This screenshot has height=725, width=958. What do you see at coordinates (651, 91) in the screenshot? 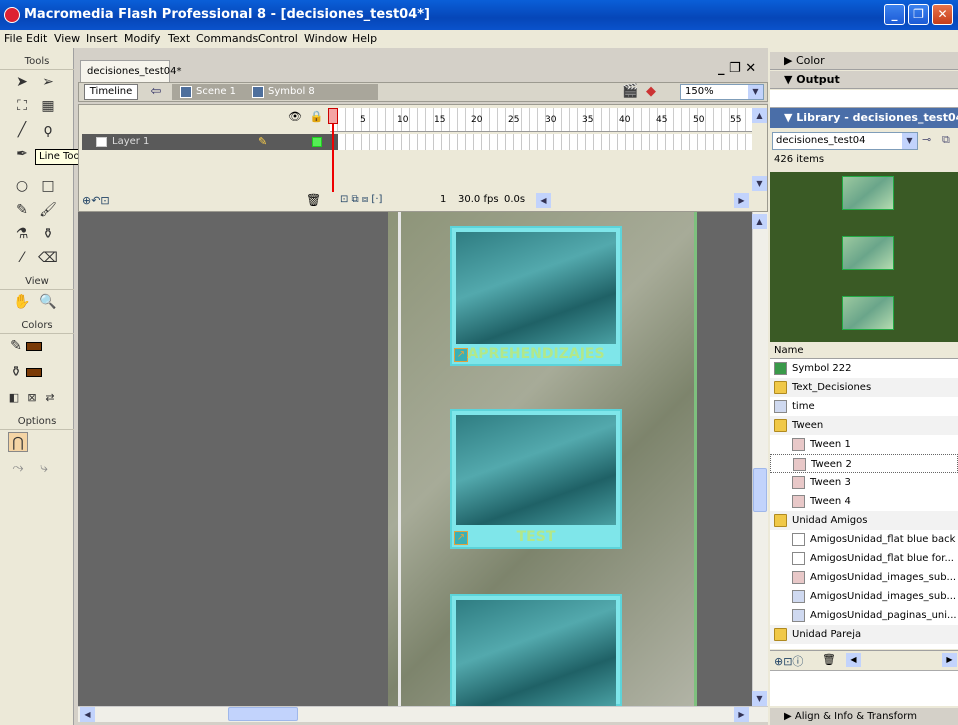
I see `edit-symbols-icon: ◆` at bounding box center [651, 91].